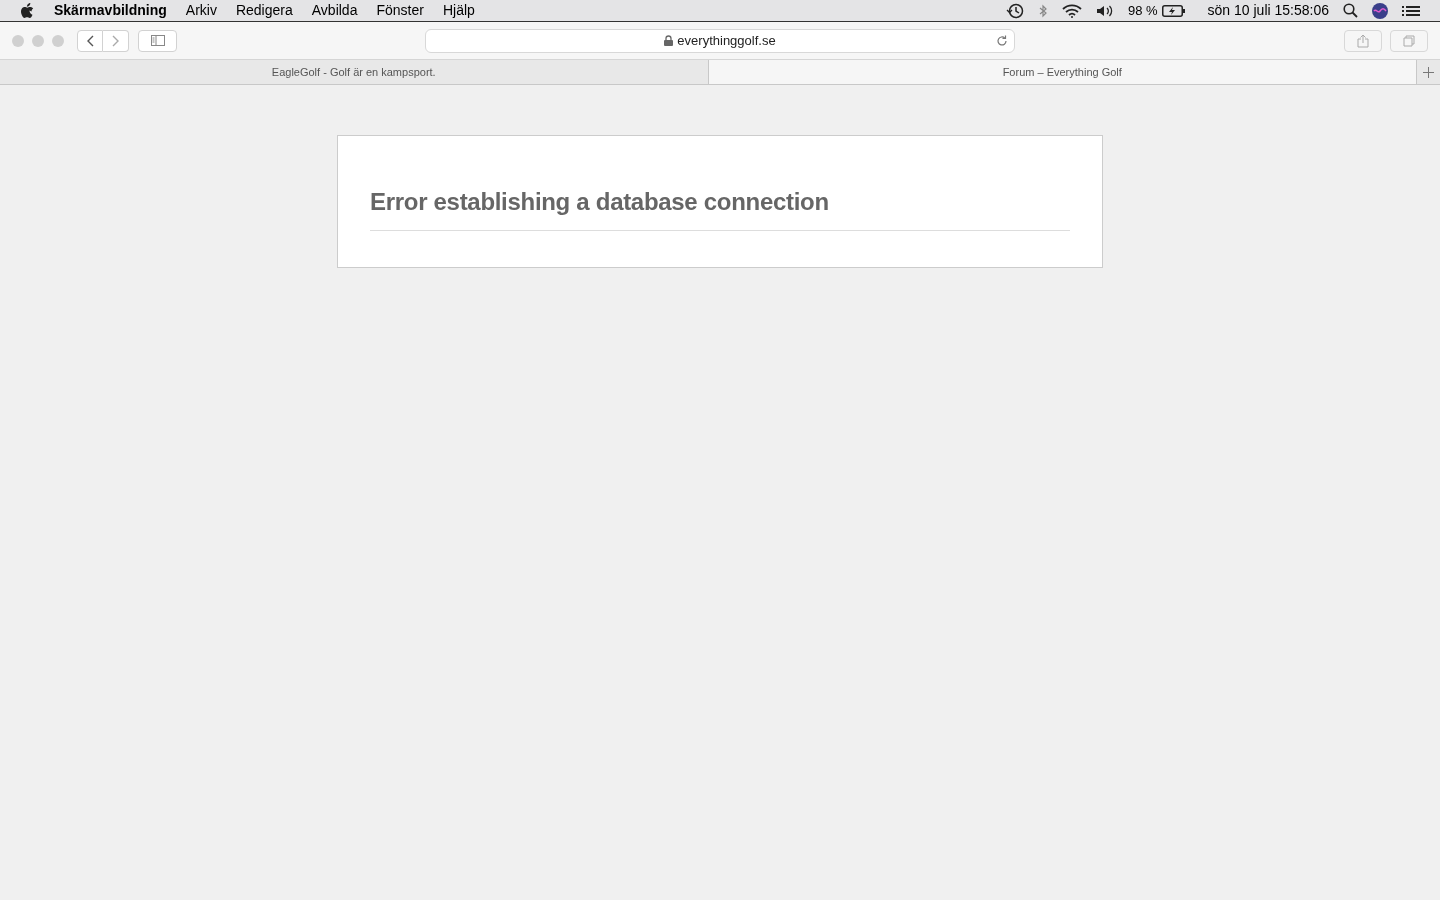  What do you see at coordinates (669, 40) in the screenshot?
I see `lock-icon` at bounding box center [669, 40].